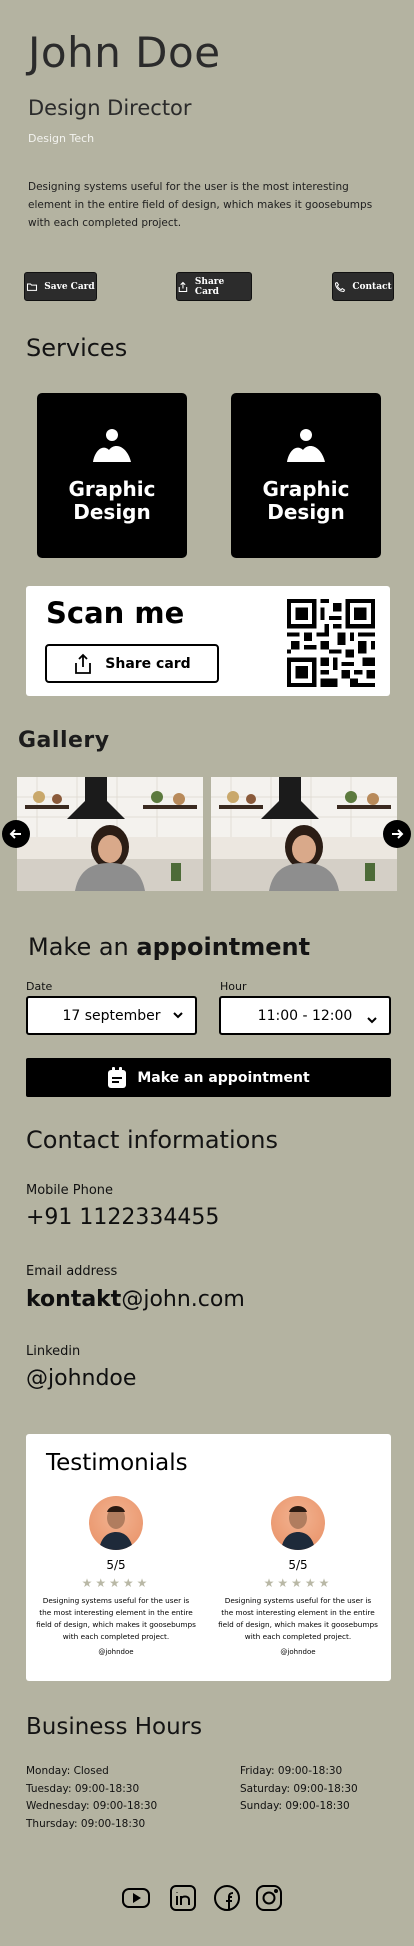 Image resolution: width=414 pixels, height=1946 pixels. What do you see at coordinates (340, 286) in the screenshot?
I see `phone-icon` at bounding box center [340, 286].